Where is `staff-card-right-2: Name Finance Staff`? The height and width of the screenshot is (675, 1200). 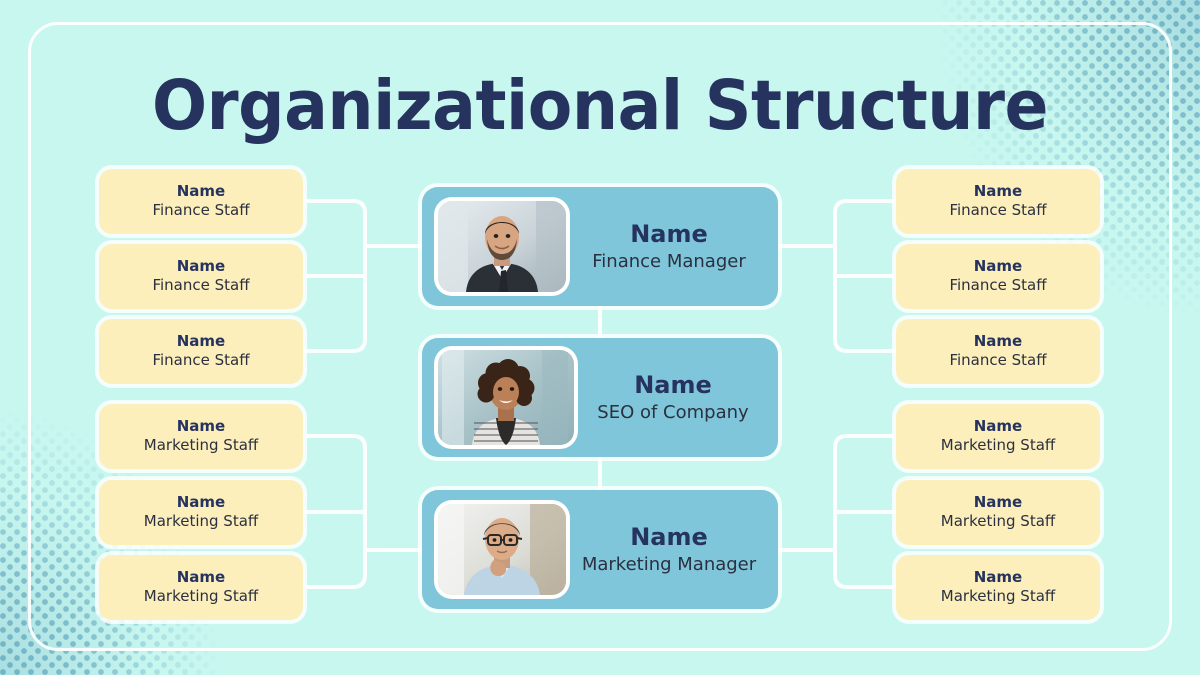 staff-card-right-2: Name Finance Staff is located at coordinates (998, 276).